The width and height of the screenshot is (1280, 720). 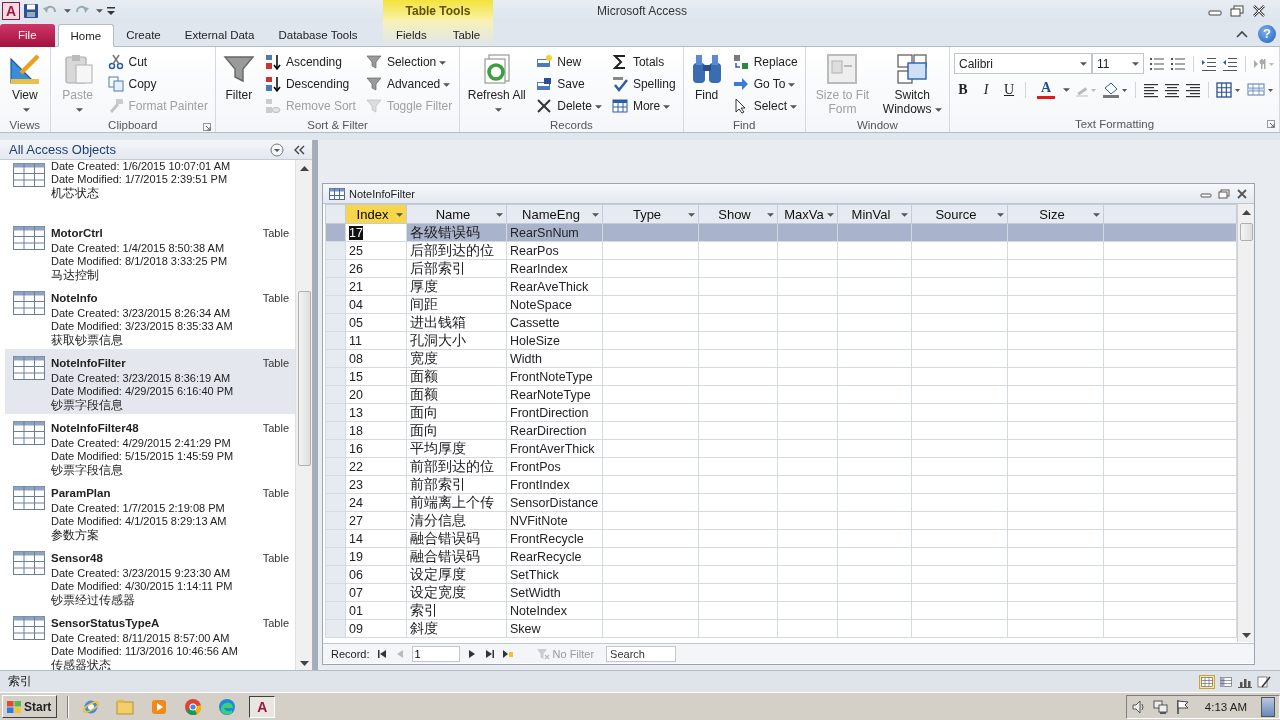 I want to click on column-header: Source, so click(x=959, y=214).